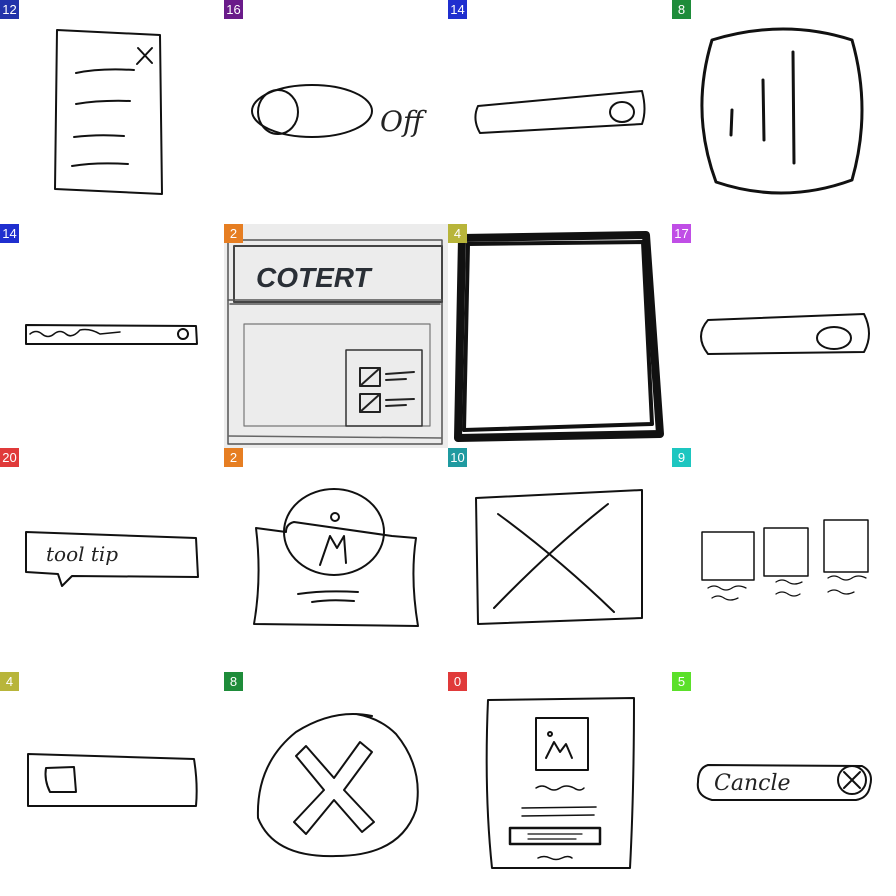 The height and width of the screenshot is (896, 896). Describe the element at coordinates (681, 457) in the screenshot. I see `tile-badge: 9` at that location.